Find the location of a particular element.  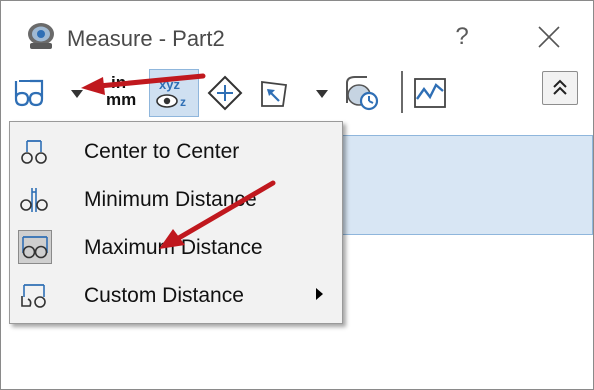

submenu-arrow-icon is located at coordinates (319, 294).